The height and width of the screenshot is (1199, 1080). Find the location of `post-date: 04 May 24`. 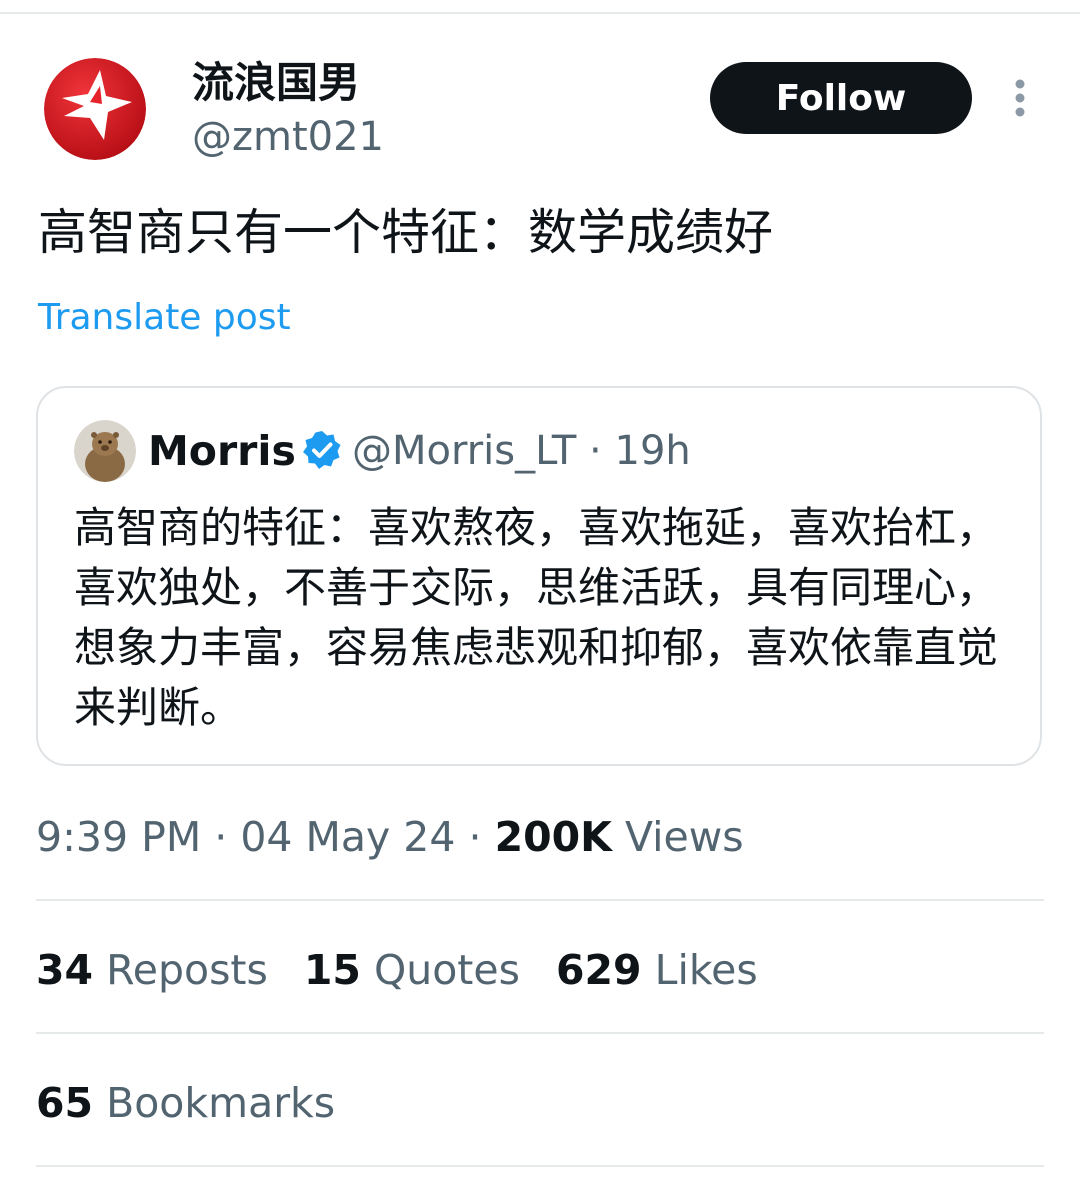

post-date: 04 May 24 is located at coordinates (347, 837).